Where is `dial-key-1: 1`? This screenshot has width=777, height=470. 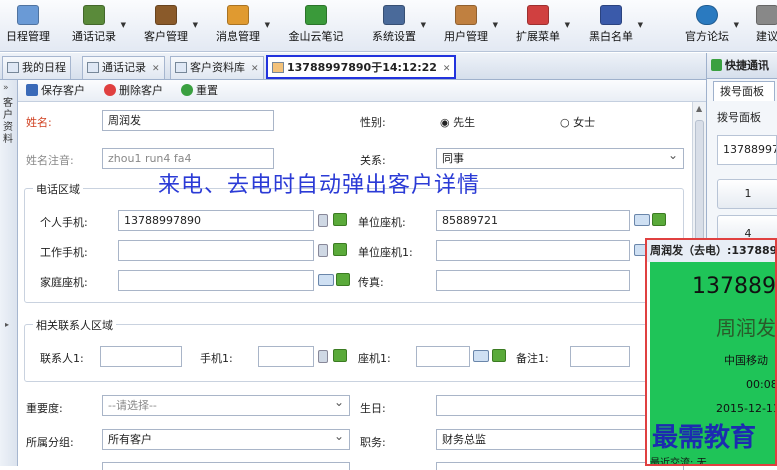
dial-key-1: 1 is located at coordinates (747, 194).